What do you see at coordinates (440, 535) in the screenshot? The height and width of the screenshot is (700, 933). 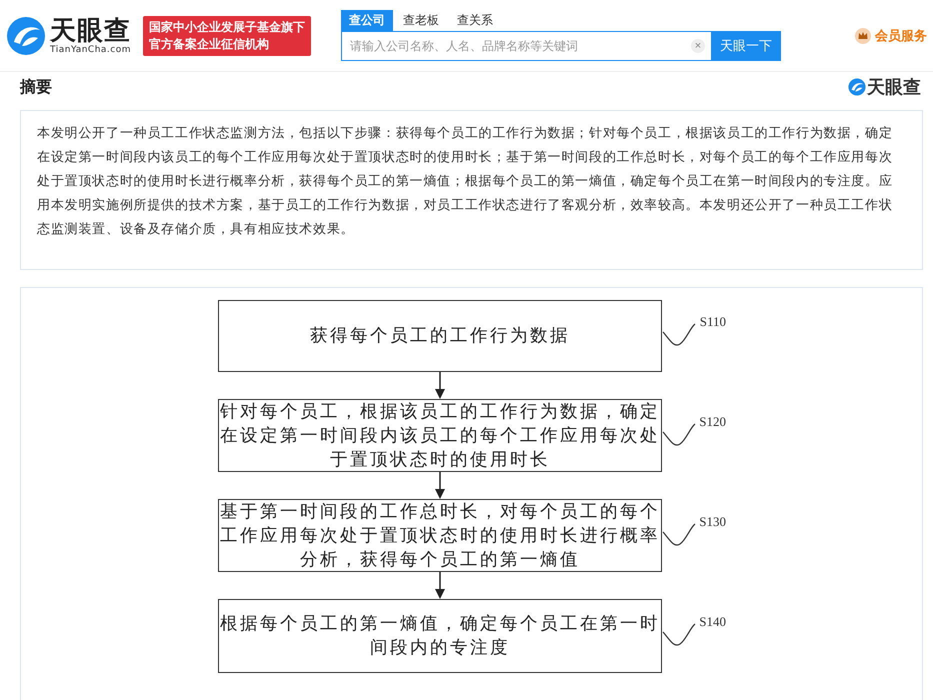 I see `flow-step: 基于第一时间段的工作总时长，对每个员工的每个 工作应用每次处于置顶状态时的使用时长进行概率 分析，获得每个员工的第一熵值` at bounding box center [440, 535].